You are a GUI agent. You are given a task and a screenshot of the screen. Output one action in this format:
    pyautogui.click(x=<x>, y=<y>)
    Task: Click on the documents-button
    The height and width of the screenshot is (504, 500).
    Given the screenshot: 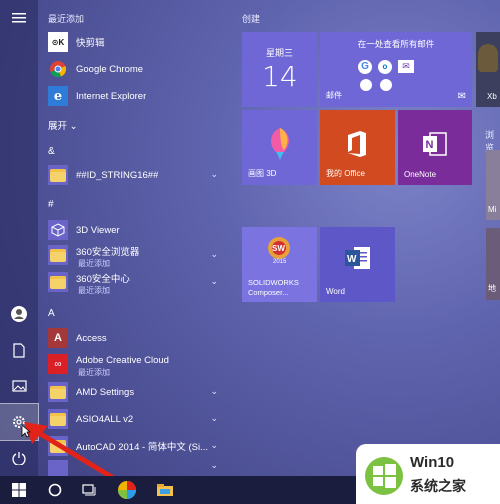 What is the action you would take?
    pyautogui.click(x=19, y=350)
    